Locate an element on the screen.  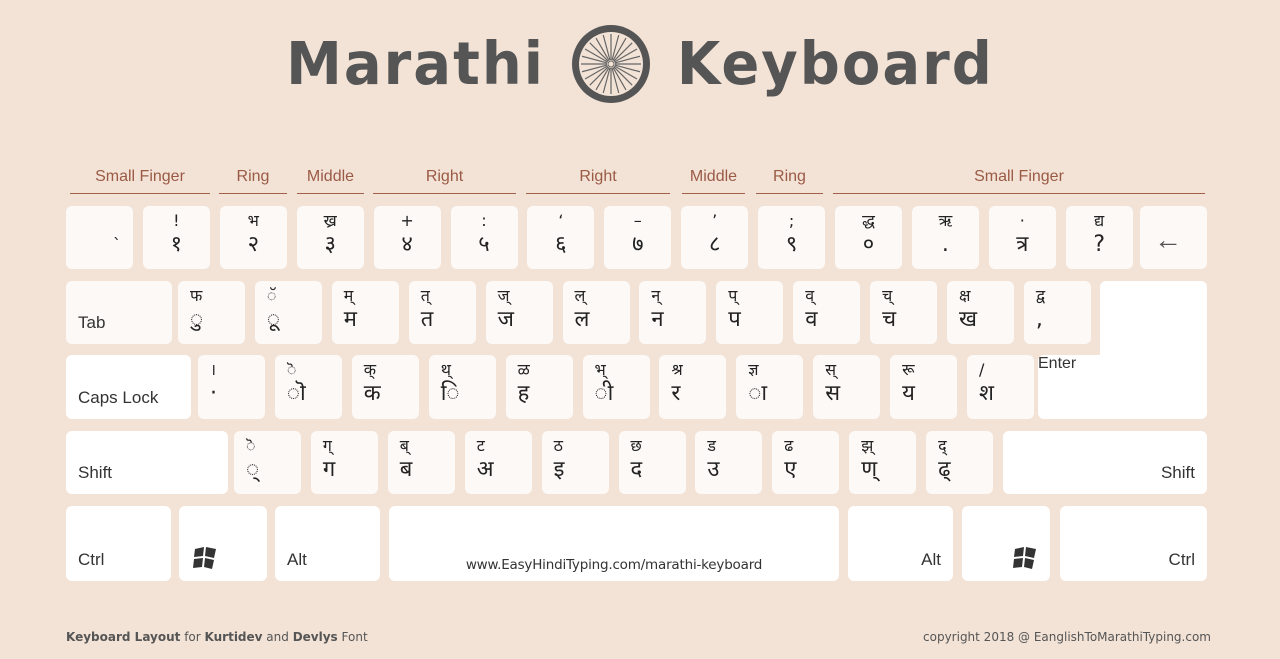
char-key: द्ध ० is located at coordinates (868, 237).